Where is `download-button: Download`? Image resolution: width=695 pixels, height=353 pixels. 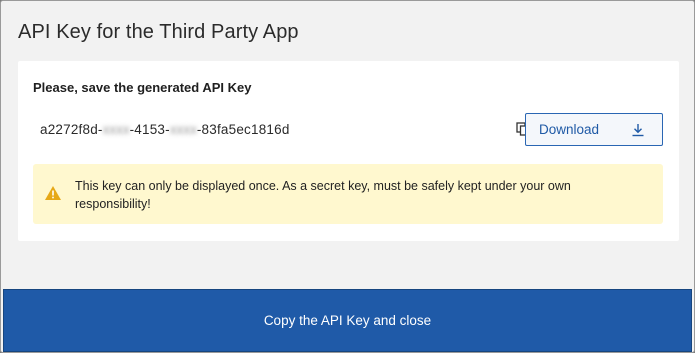
download-button: Download is located at coordinates (594, 129).